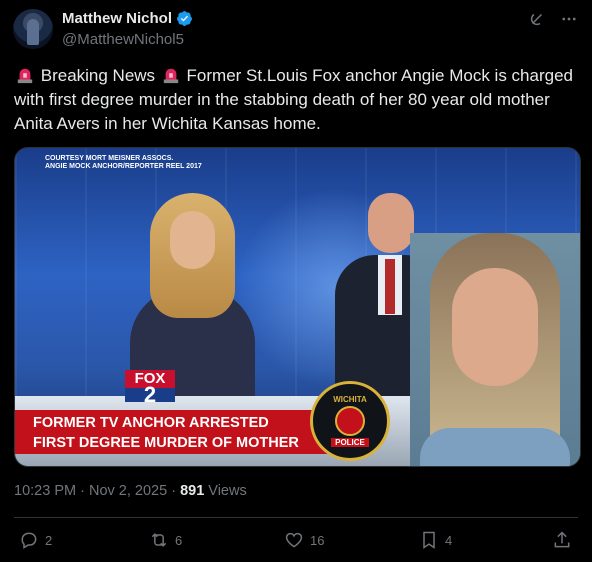  Describe the element at coordinates (159, 540) in the screenshot. I see `repost-icon` at that location.